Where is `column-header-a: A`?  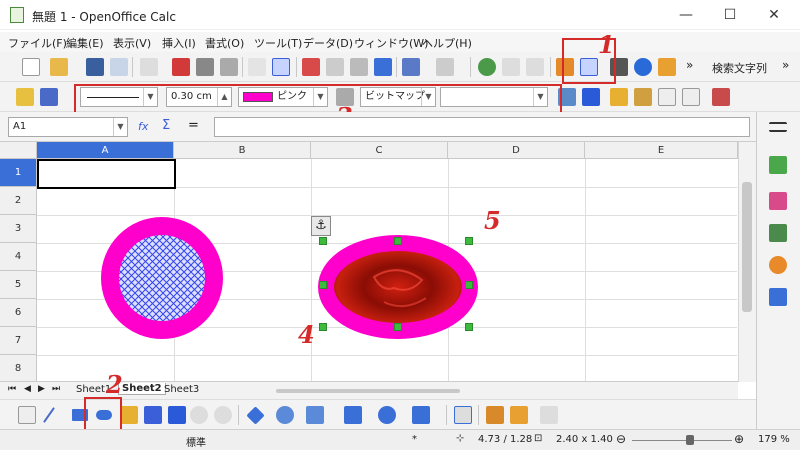
column-header-a: A is located at coordinates (105, 150).